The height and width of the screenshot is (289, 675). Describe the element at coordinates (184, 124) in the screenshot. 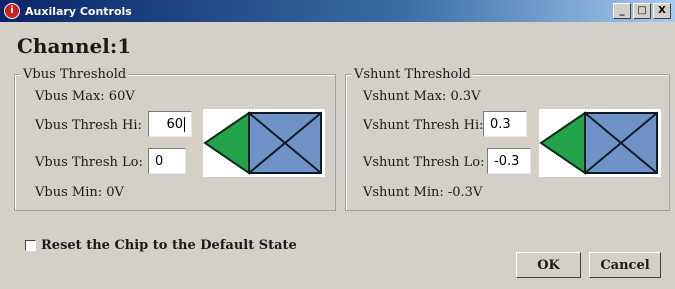

I see `text-caret` at that location.